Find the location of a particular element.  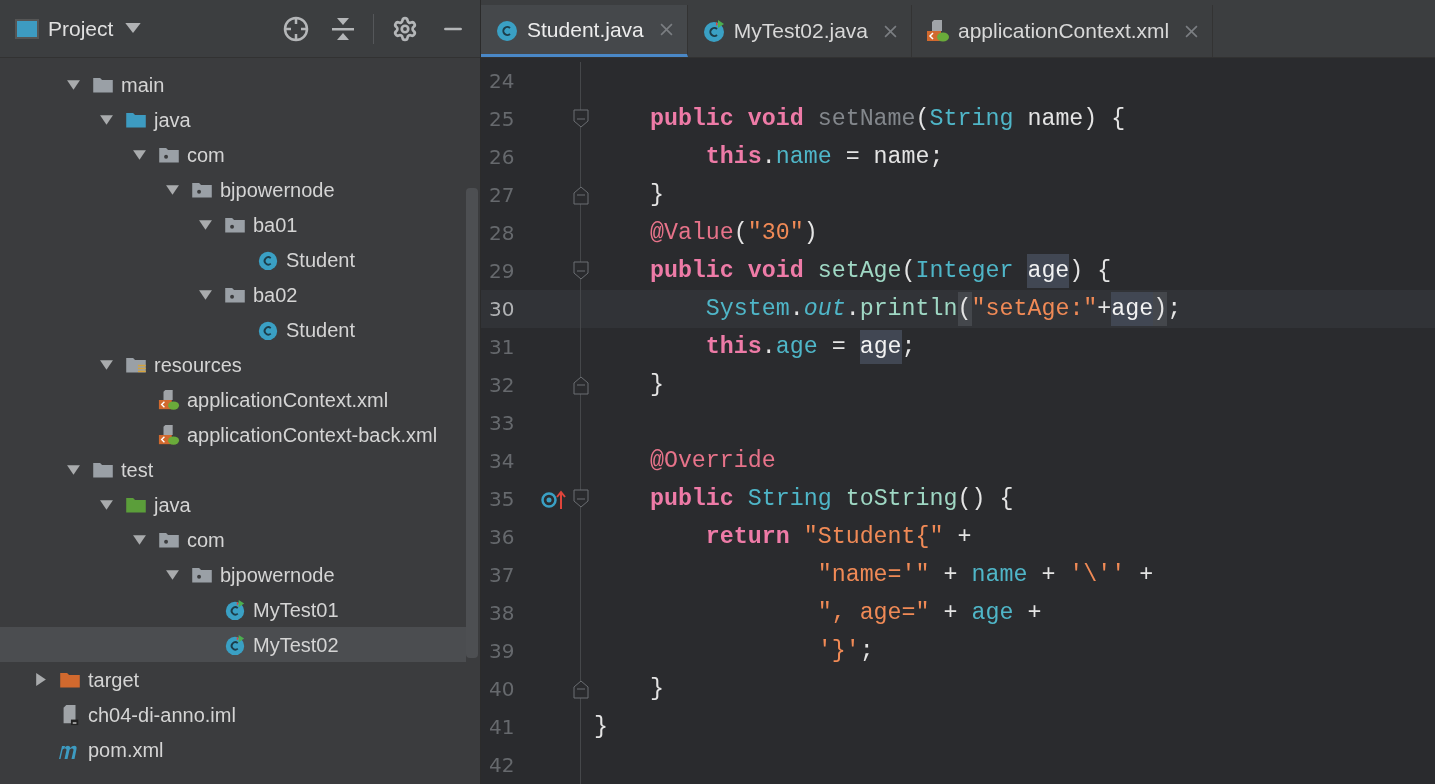

tree-item: applicationContext-back.xml is located at coordinates (233, 434).